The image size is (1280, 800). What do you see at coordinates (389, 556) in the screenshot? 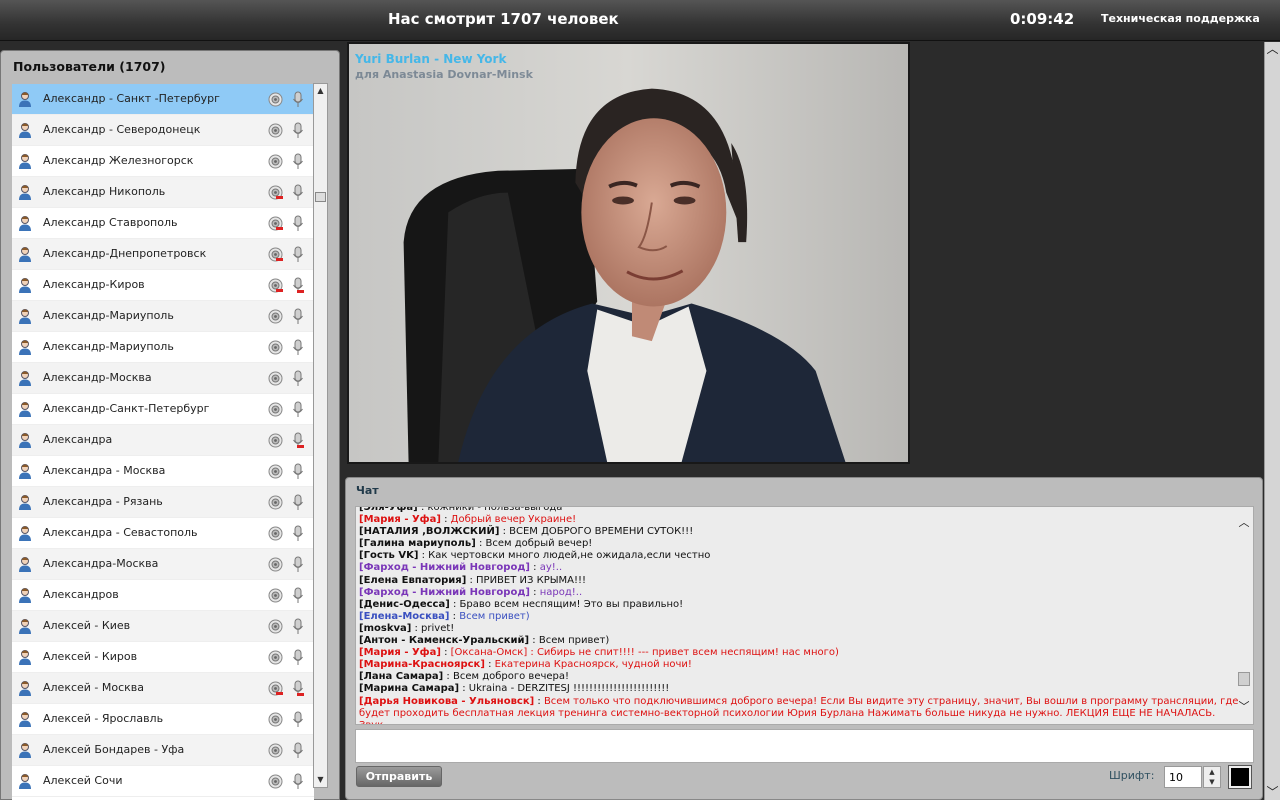
I see `chat-message-author: [Гость VK]` at bounding box center [389, 556].